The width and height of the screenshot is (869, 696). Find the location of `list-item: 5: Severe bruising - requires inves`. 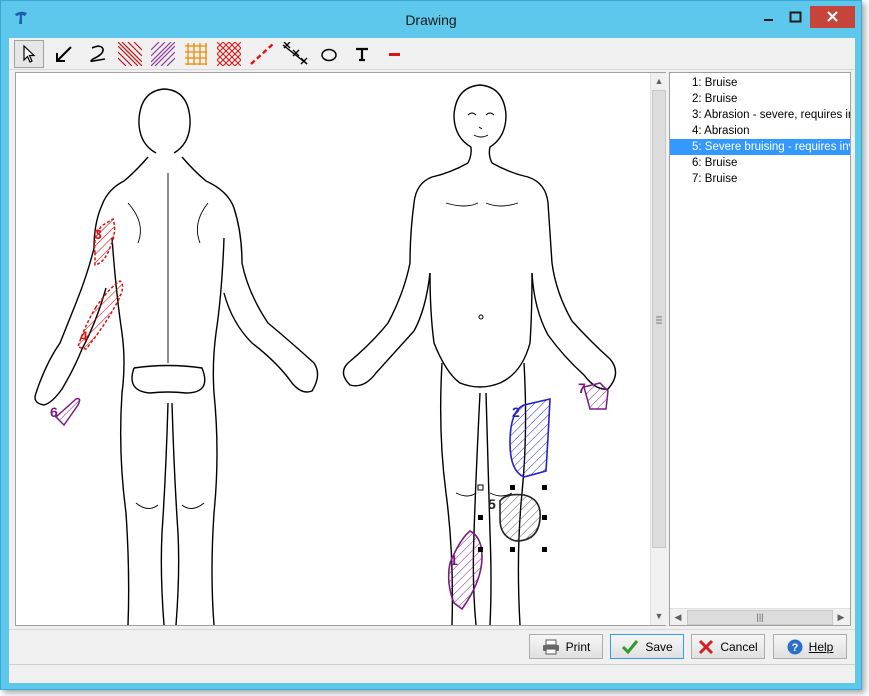

list-item: 5: Severe bruising - requires inves is located at coordinates (760, 147).